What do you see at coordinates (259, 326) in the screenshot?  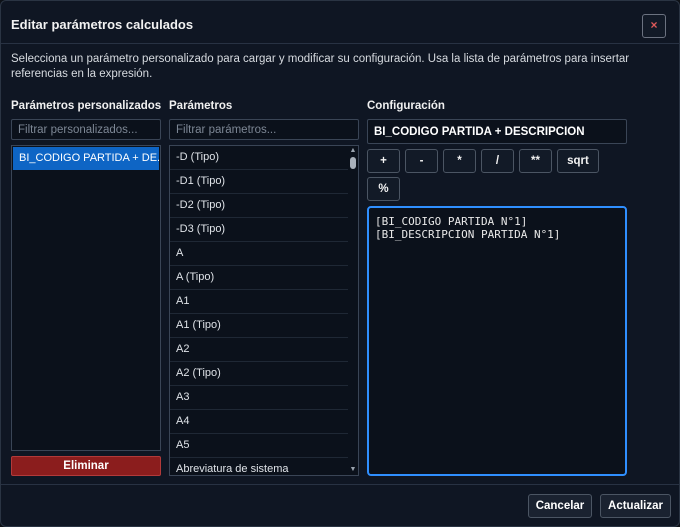 I see `param-item: A1 (Tipo)` at bounding box center [259, 326].